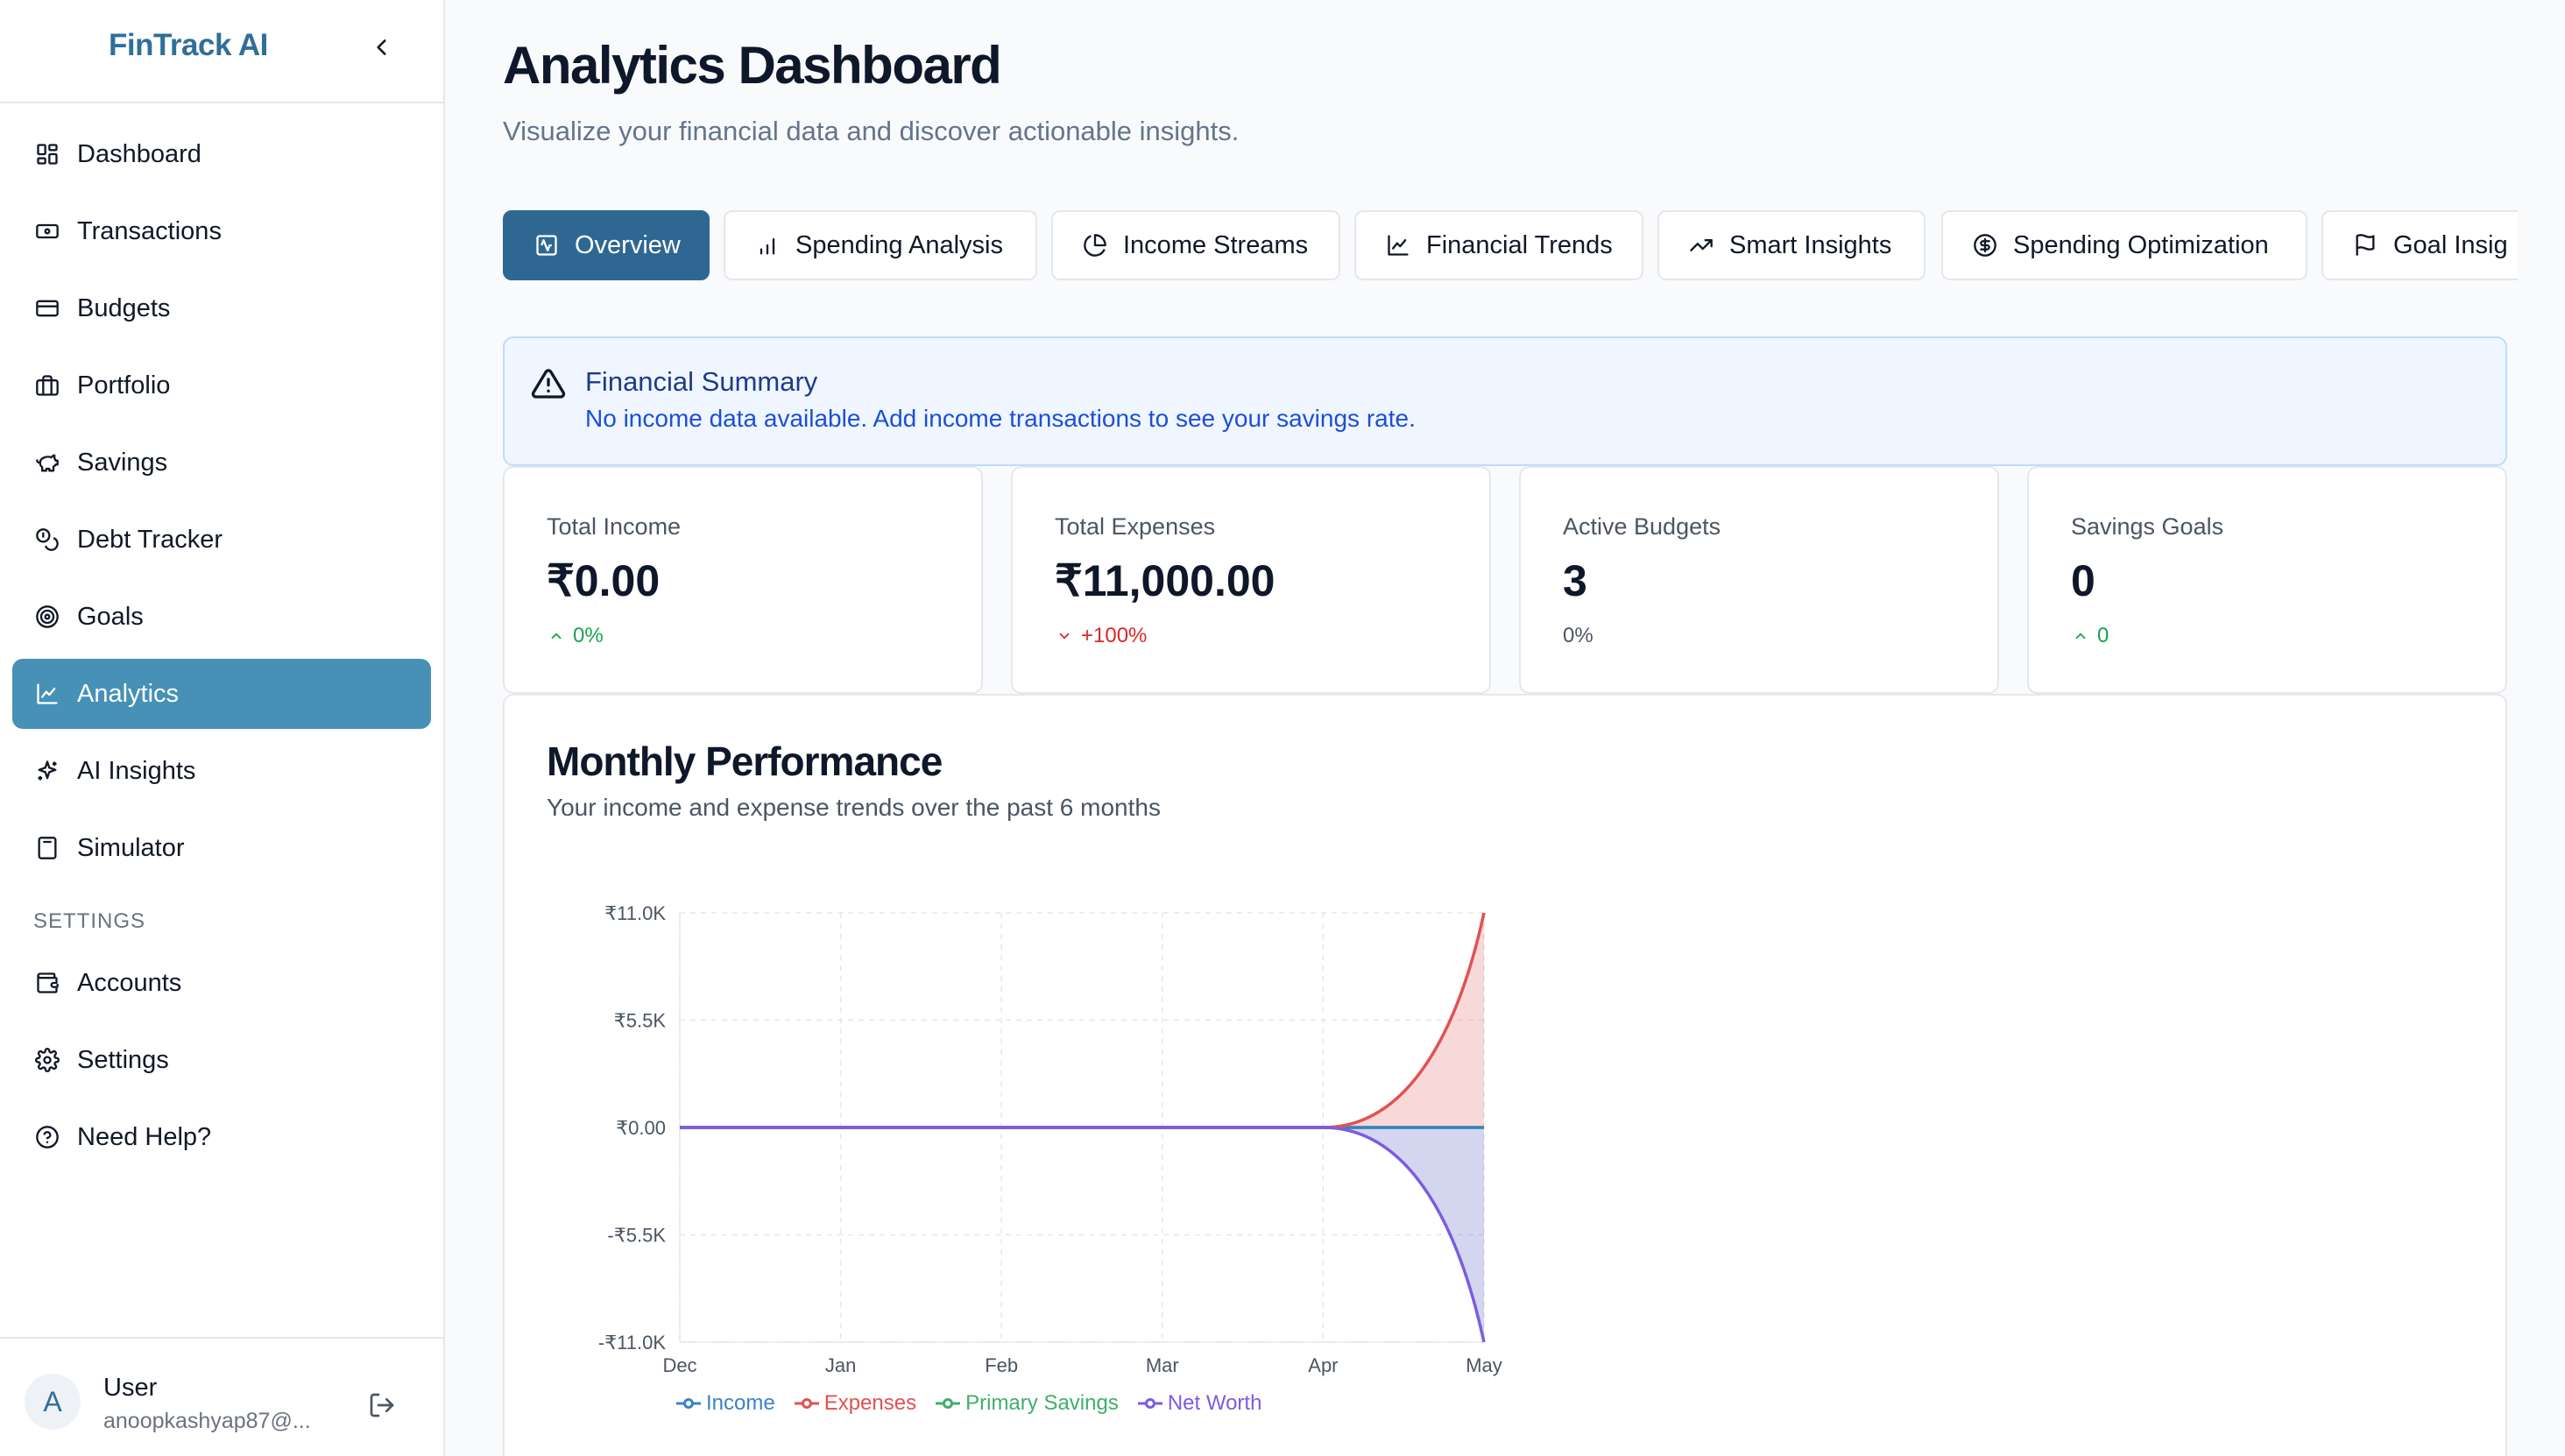 Image resolution: width=2565 pixels, height=1456 pixels. Describe the element at coordinates (1216, 244) in the screenshot. I see `tab-label: Income Streams` at that location.